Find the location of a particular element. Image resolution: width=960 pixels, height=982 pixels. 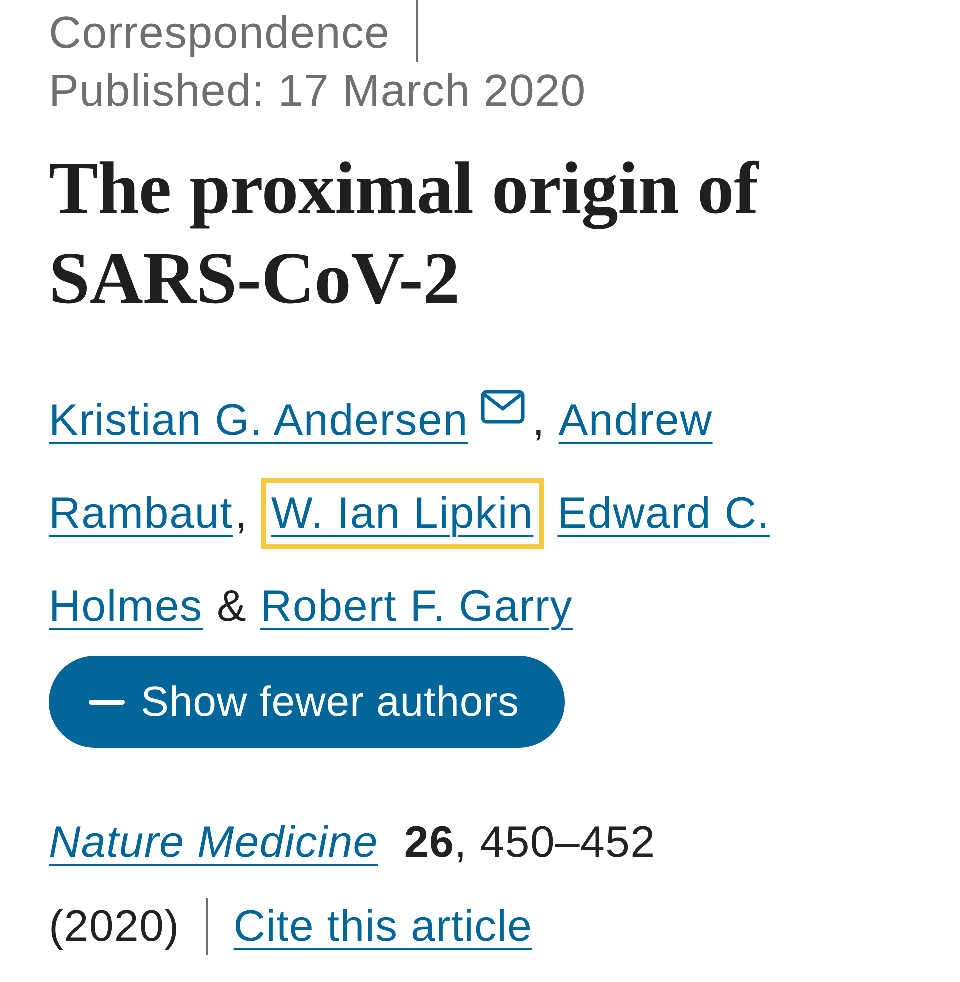

author-link: Edward C. is located at coordinates (664, 513).